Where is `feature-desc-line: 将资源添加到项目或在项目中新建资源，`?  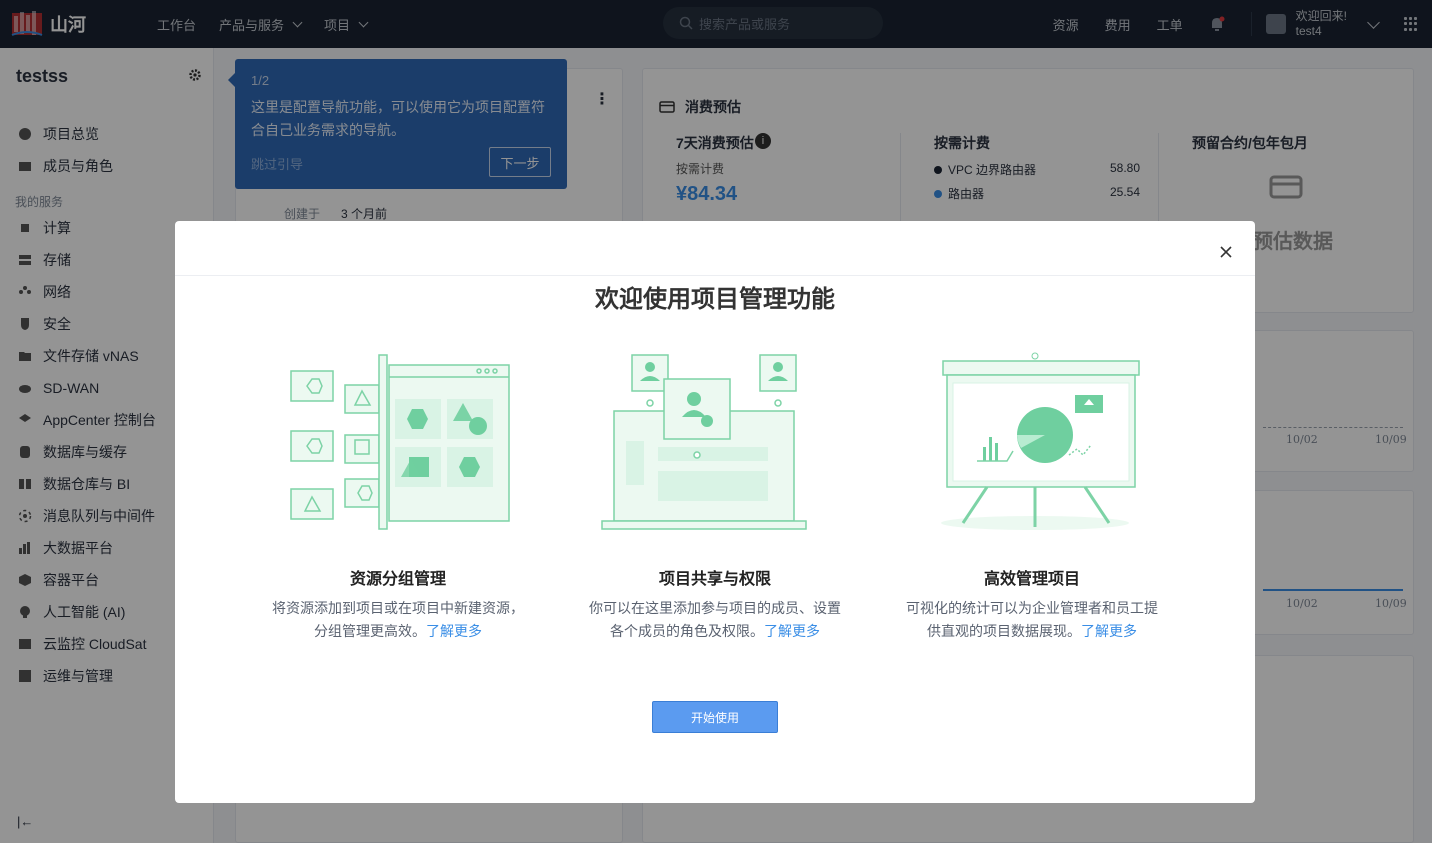
feature-desc-line: 将资源添加到项目或在项目中新建资源， is located at coordinates (398, 608).